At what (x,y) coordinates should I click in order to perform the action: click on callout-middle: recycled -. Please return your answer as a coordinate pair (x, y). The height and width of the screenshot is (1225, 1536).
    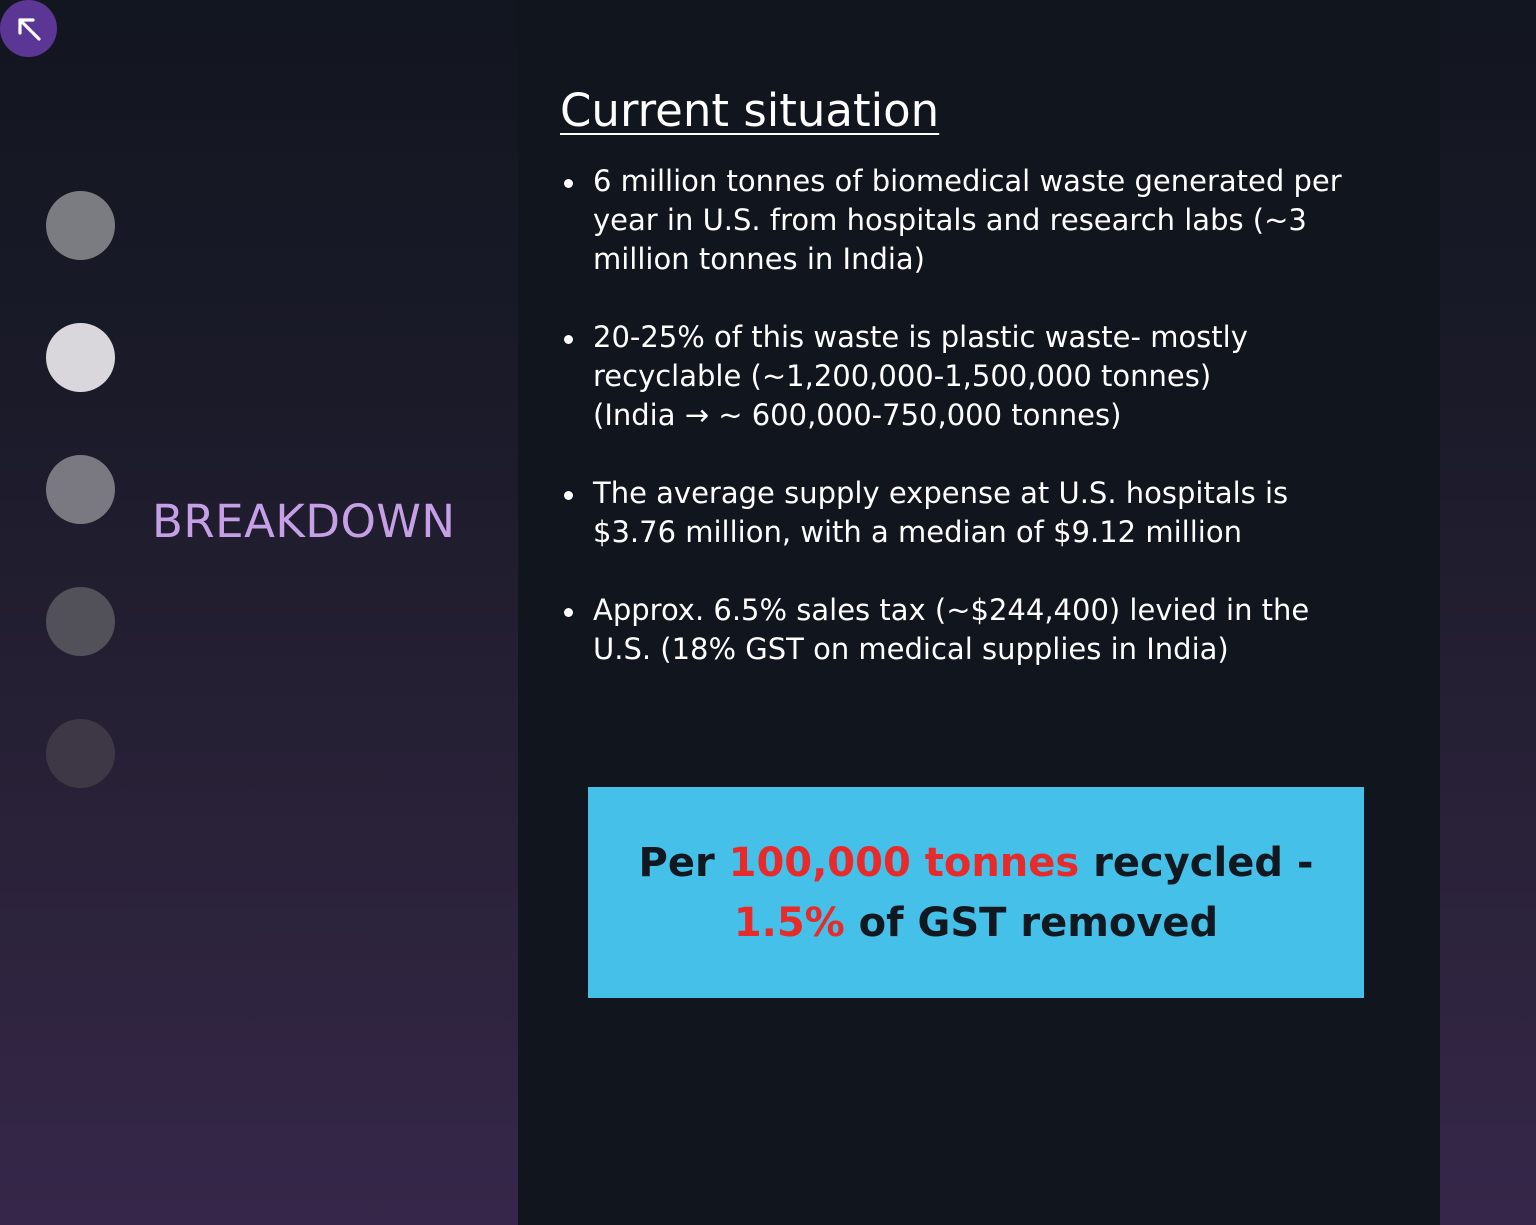
    Looking at the image, I should click on (1196, 862).